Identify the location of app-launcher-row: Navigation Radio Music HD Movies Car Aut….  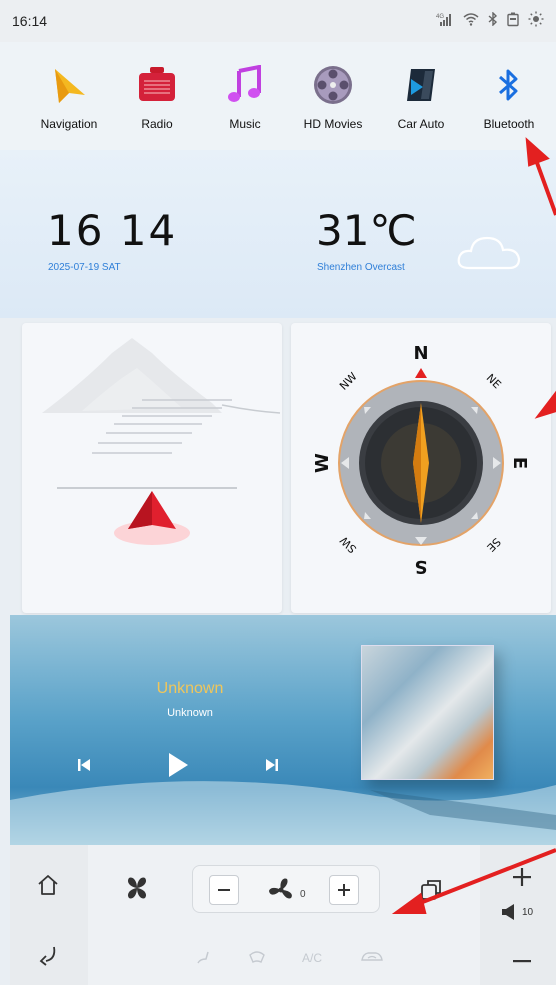
(278, 96).